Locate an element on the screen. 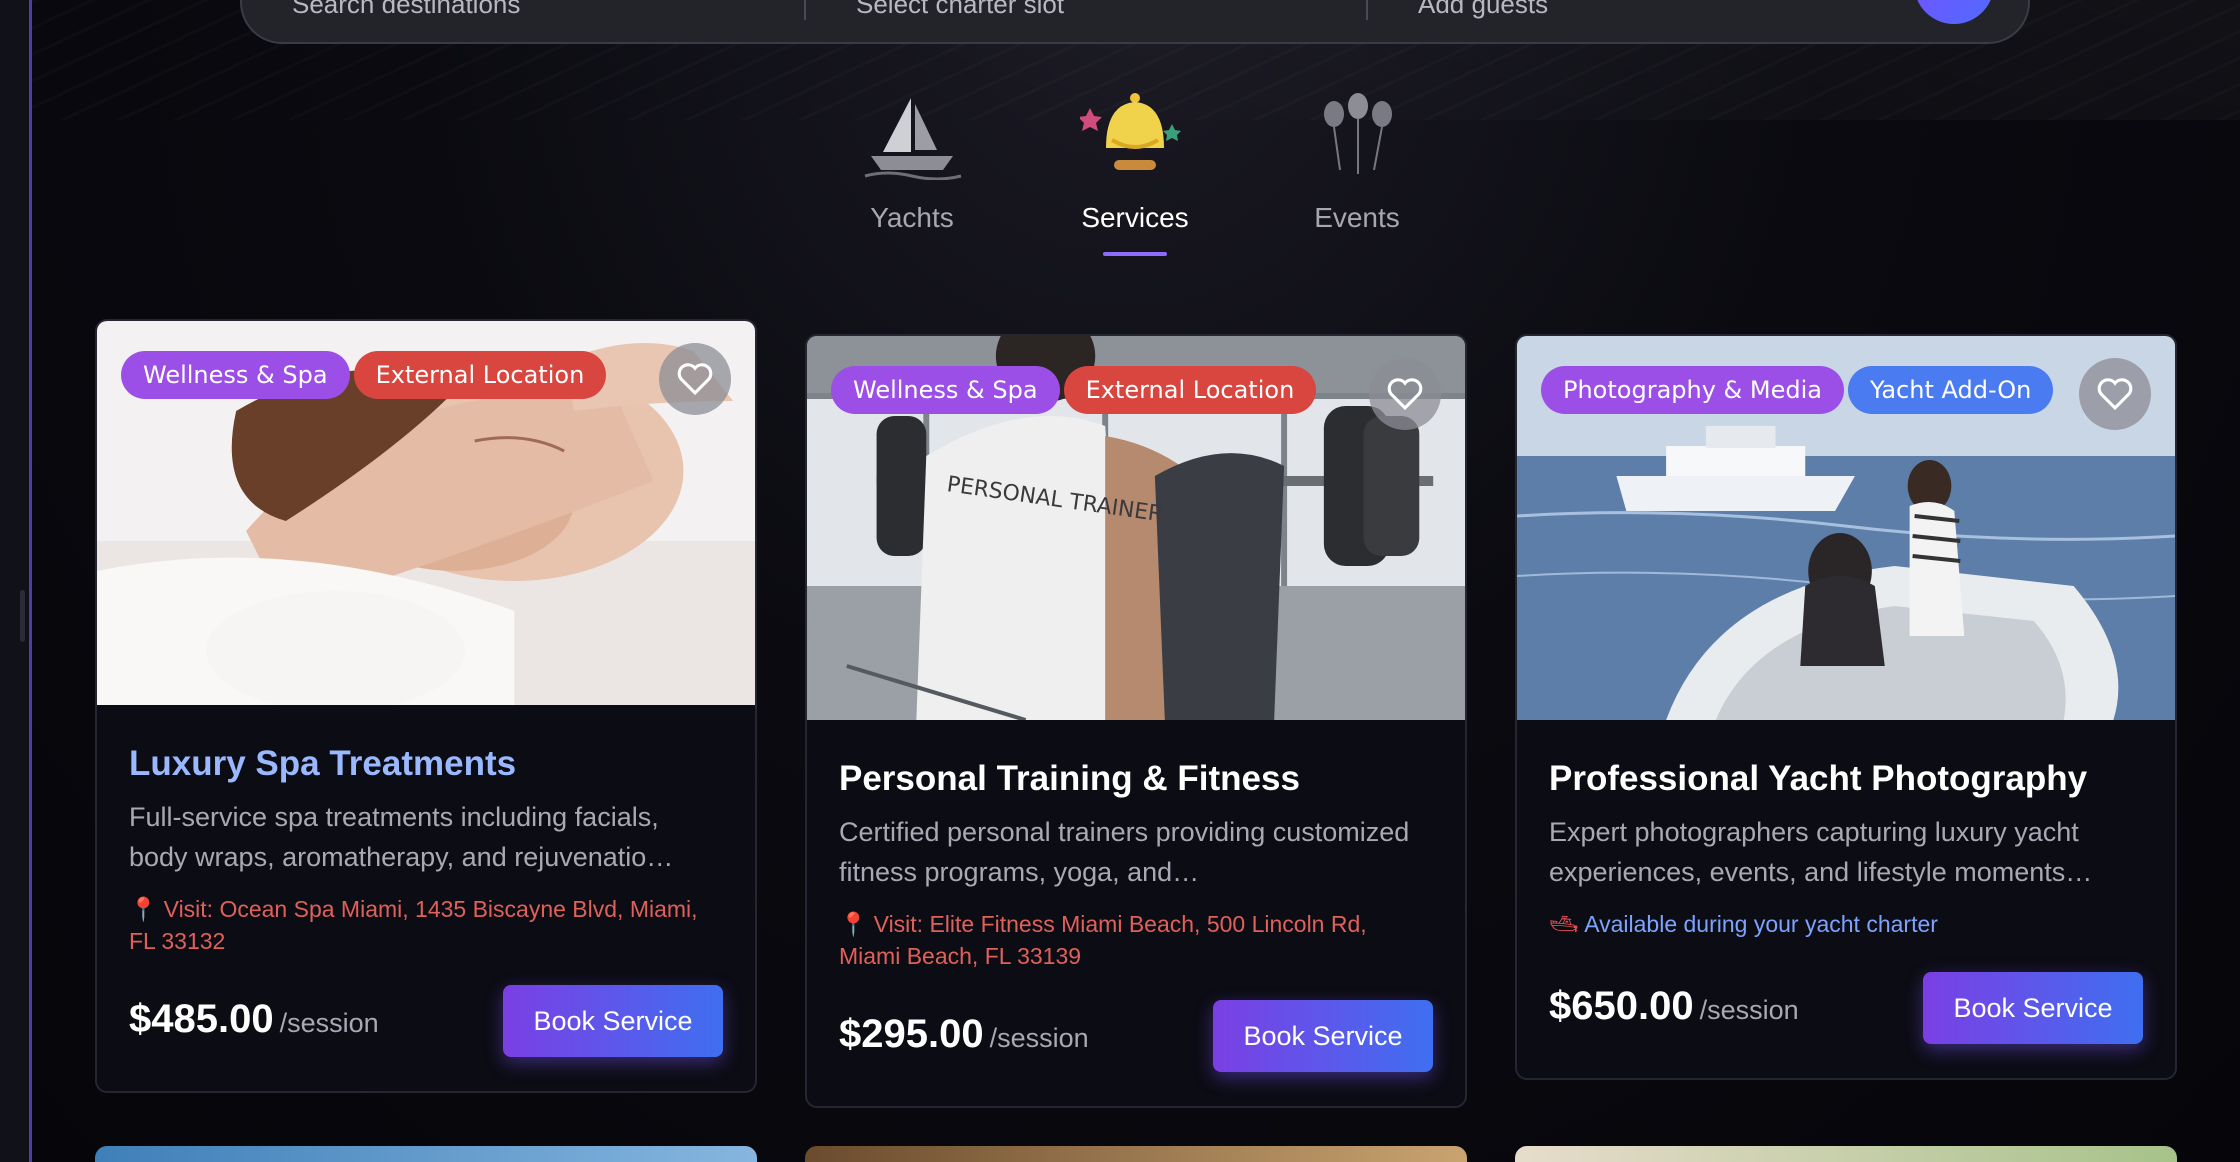 The image size is (2240, 1162). tab-label: Events is located at coordinates (1357, 217).